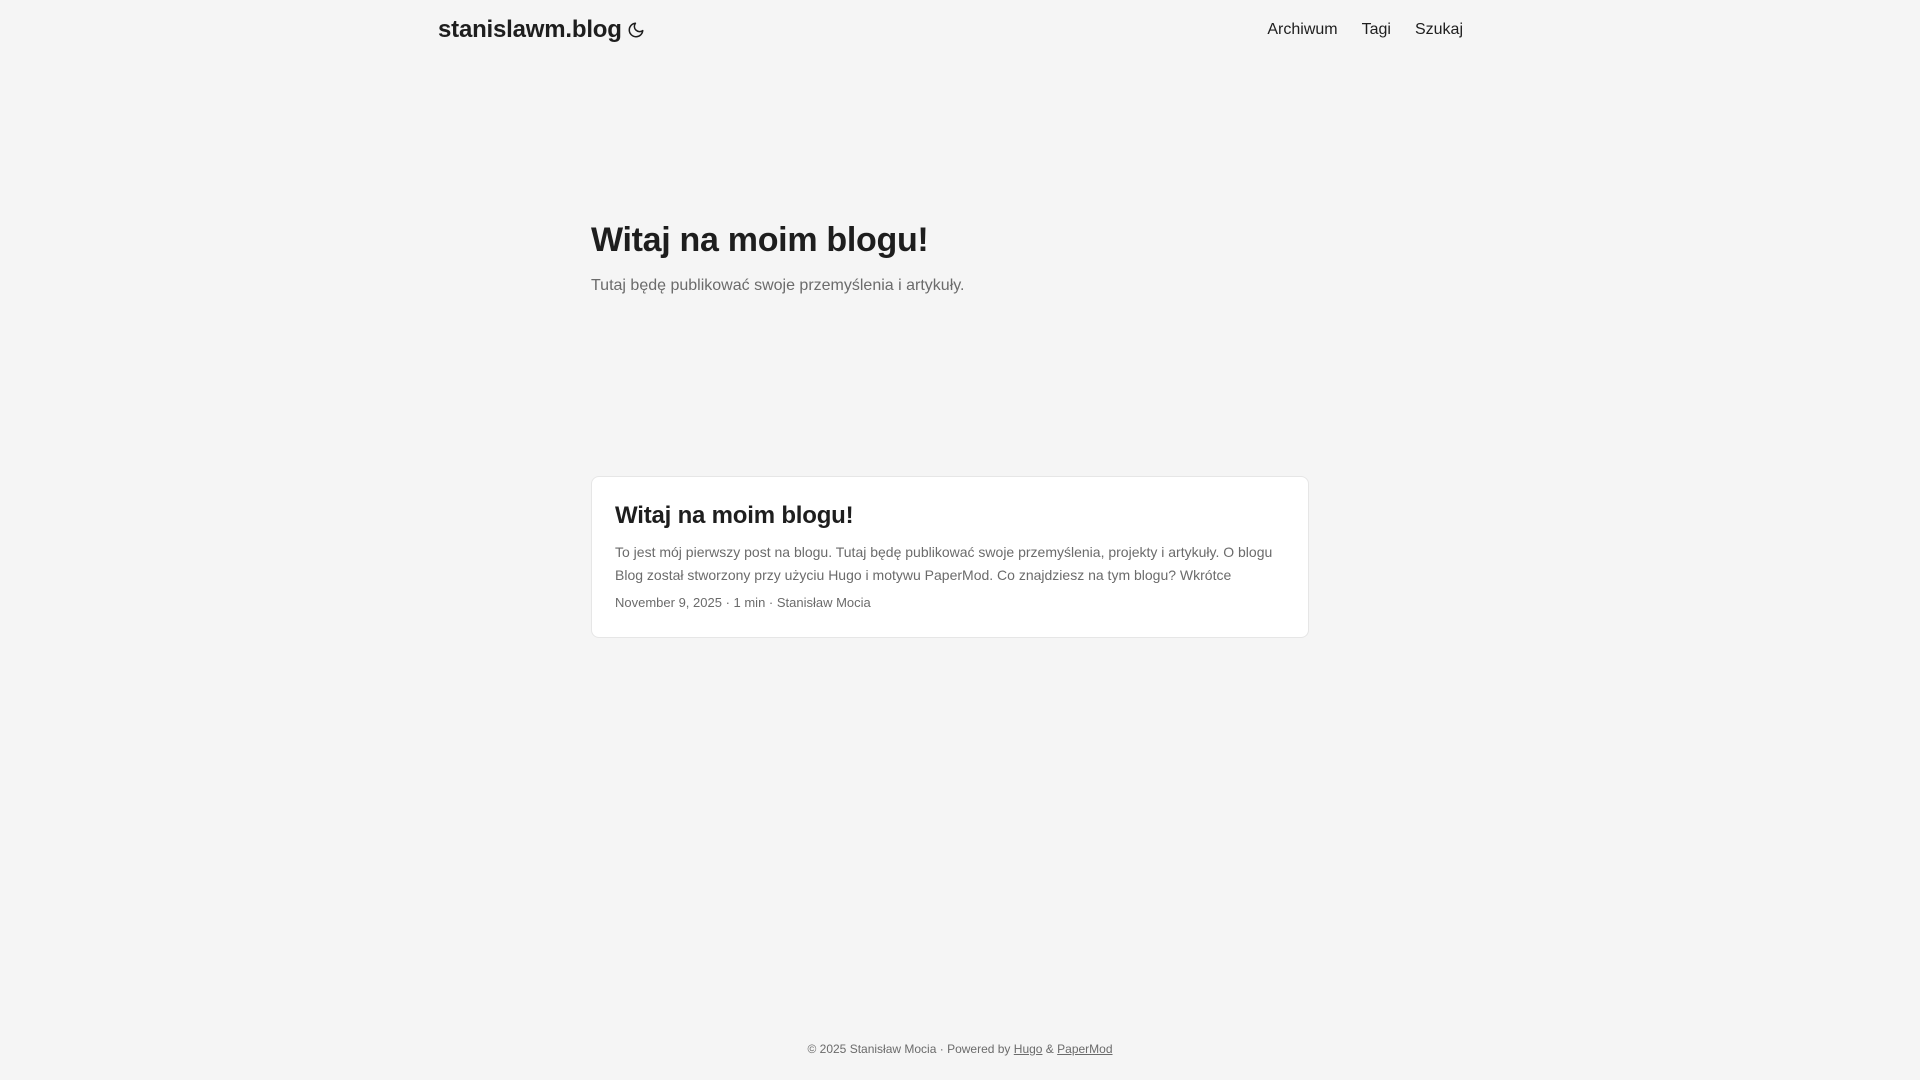  I want to click on footer-powered-by: Powered by, so click(979, 1049).